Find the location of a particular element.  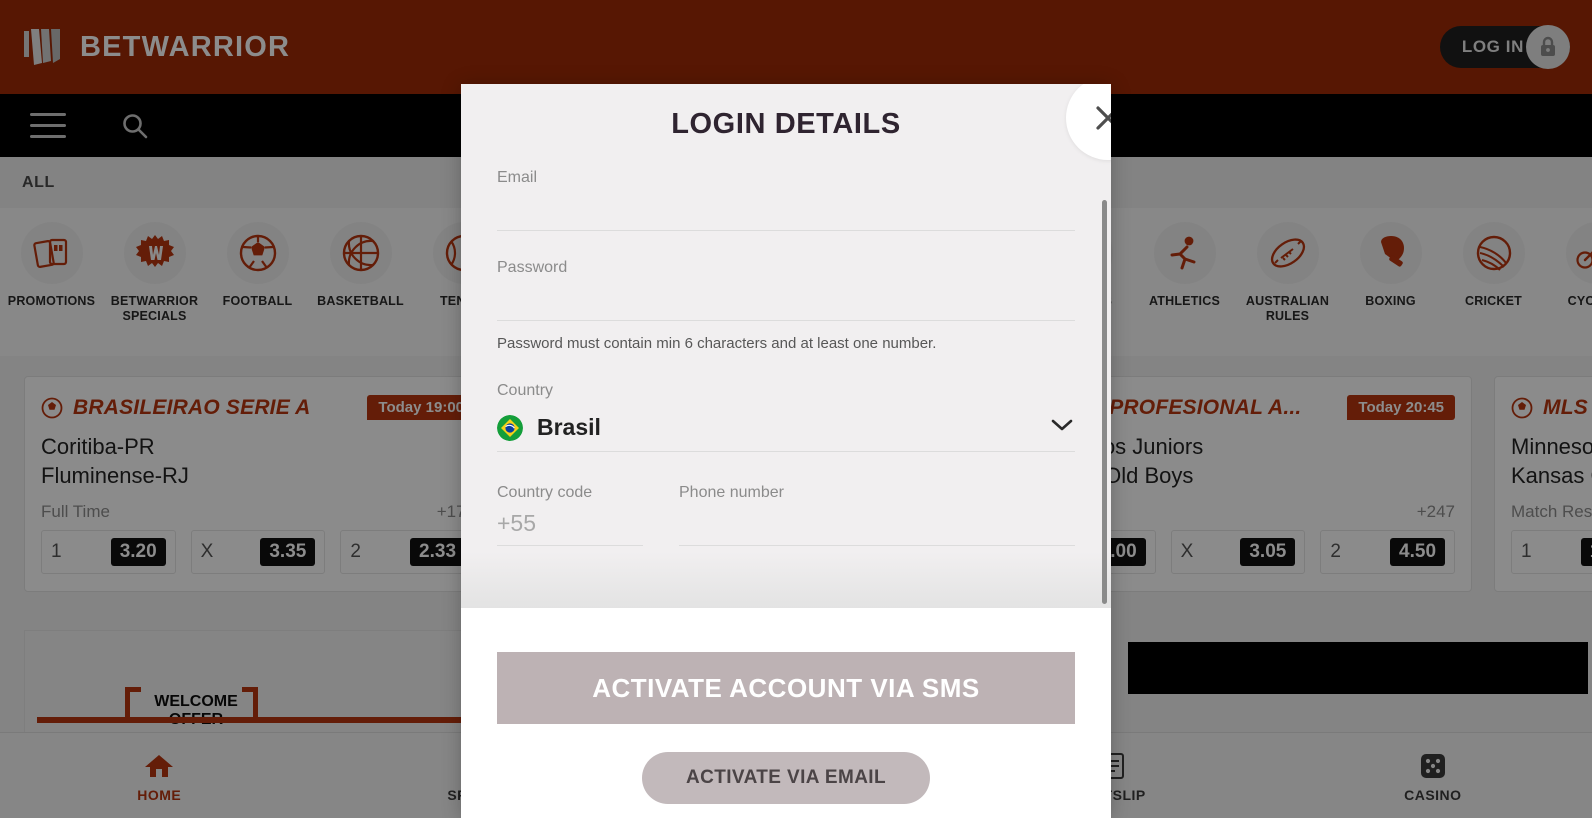

activate-via-email-button: ACTIVATE VIA EMAIL is located at coordinates (785, 778).